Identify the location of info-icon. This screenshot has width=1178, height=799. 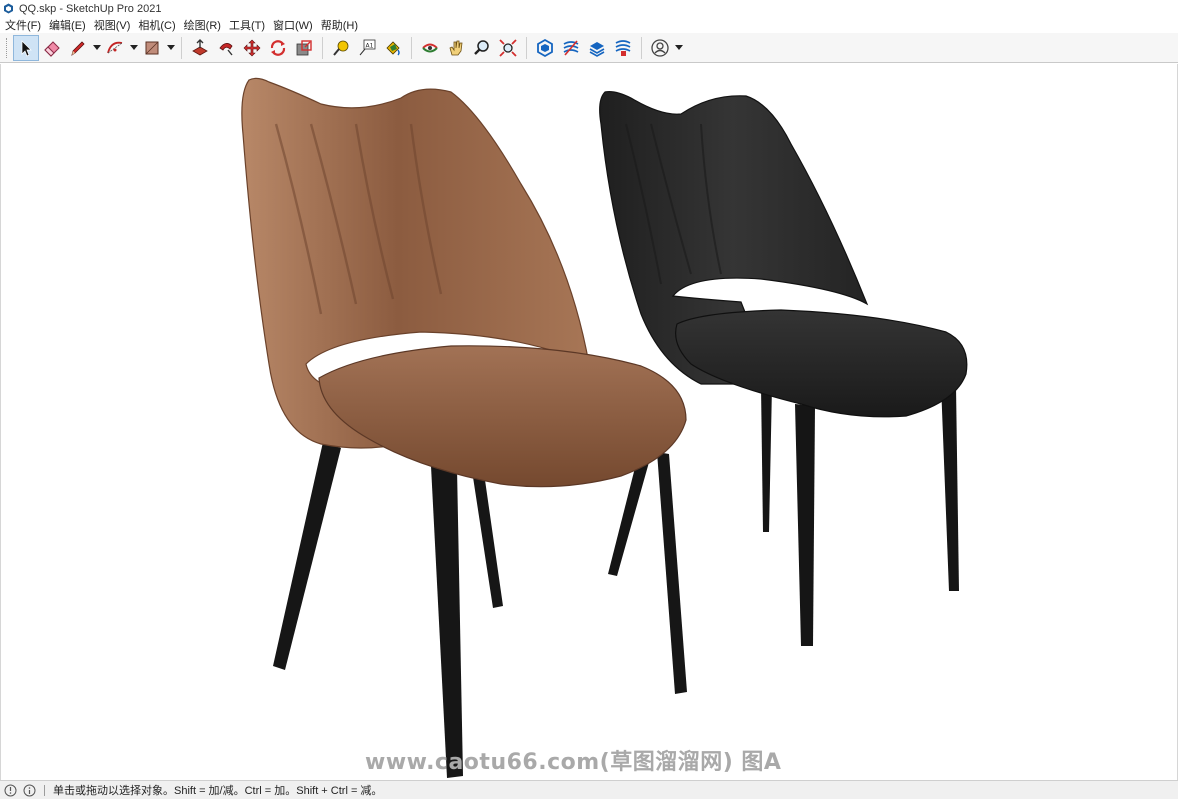
(29, 790).